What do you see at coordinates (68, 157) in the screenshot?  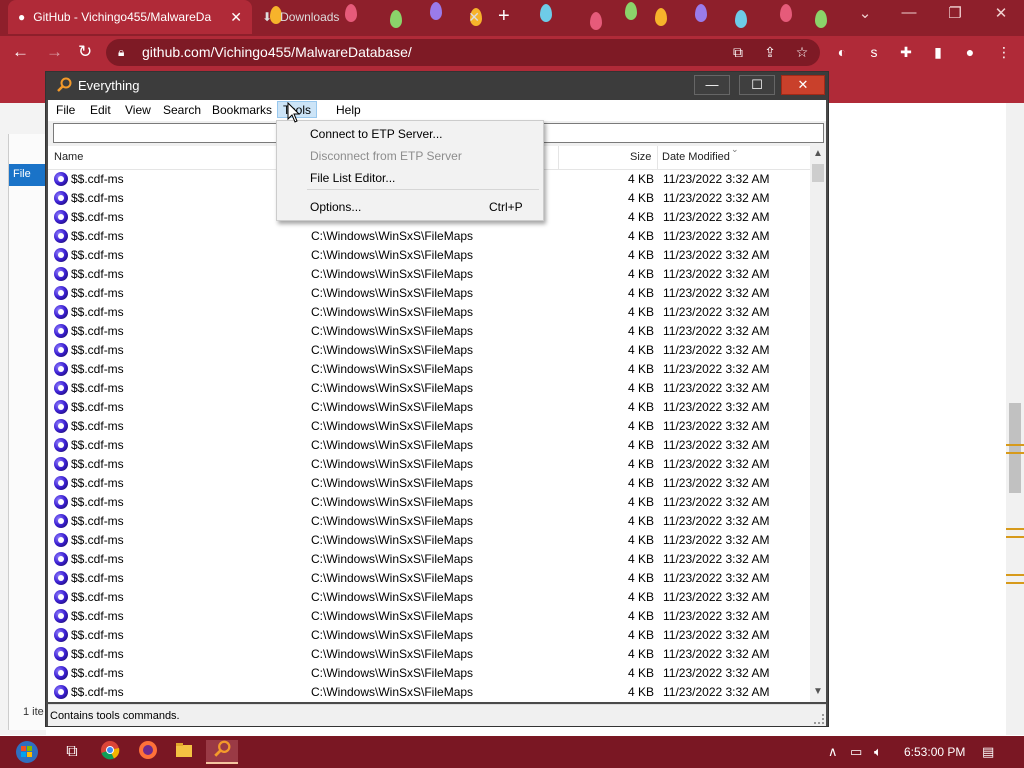 I see `column-name: Name` at bounding box center [68, 157].